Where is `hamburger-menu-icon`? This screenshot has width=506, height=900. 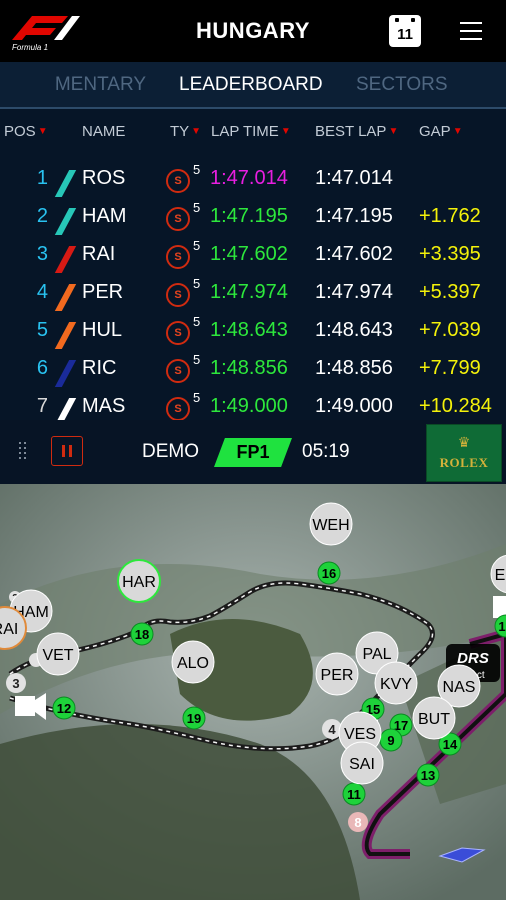 hamburger-menu-icon is located at coordinates (471, 31).